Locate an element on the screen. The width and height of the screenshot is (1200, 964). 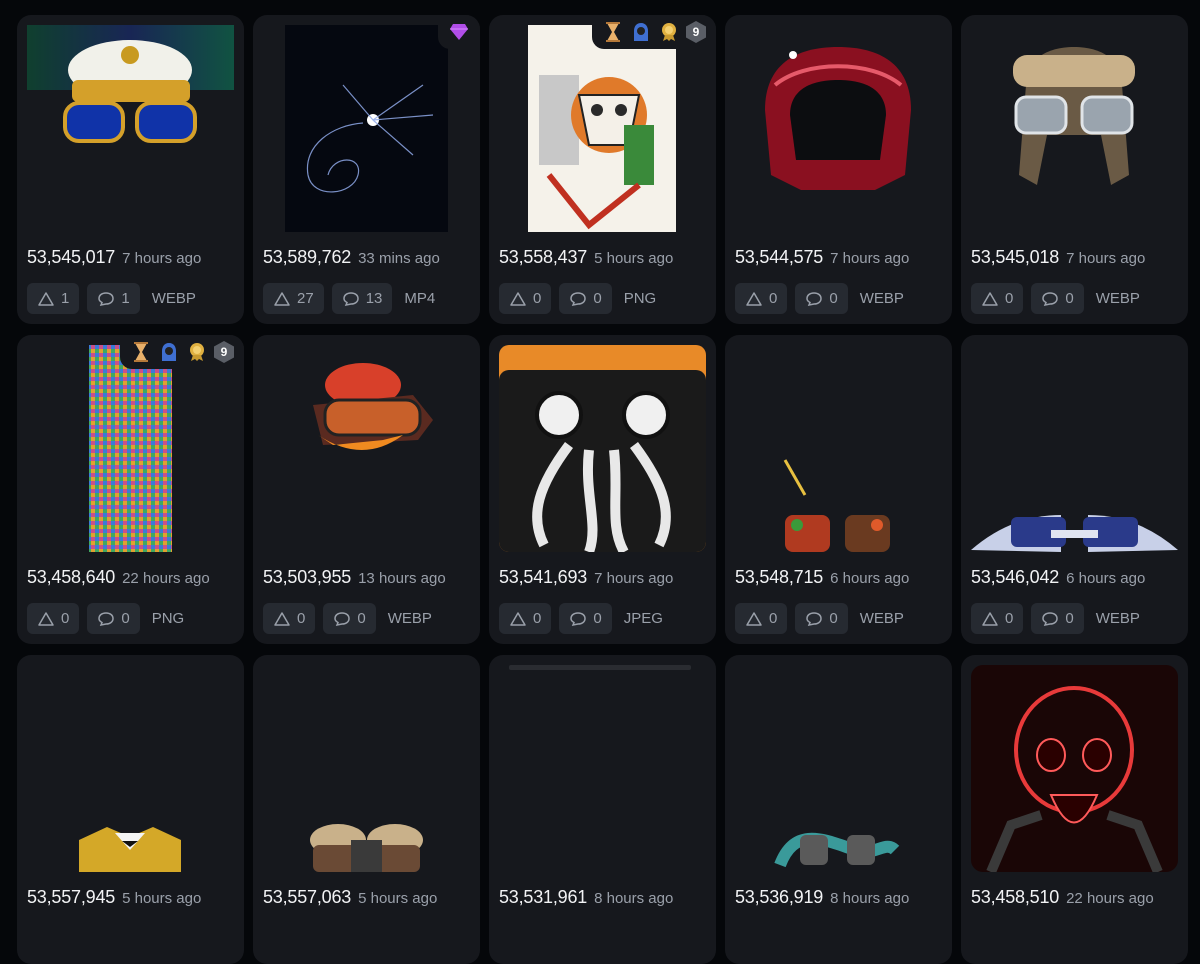
inscription-card: 53,545,017 7 hours ago 1 1 WEBP is located at coordinates (130, 169).